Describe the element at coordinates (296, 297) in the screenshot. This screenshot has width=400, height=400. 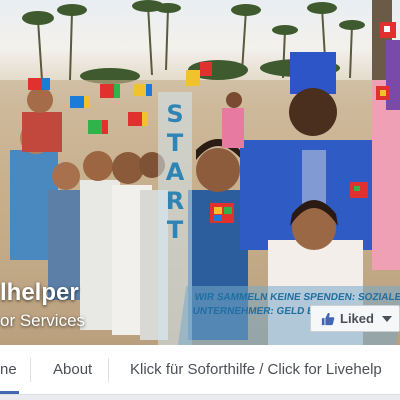
I see `slogan-line: WIR SAMMELN KEINE SPENDEN: SOZIALE` at that location.